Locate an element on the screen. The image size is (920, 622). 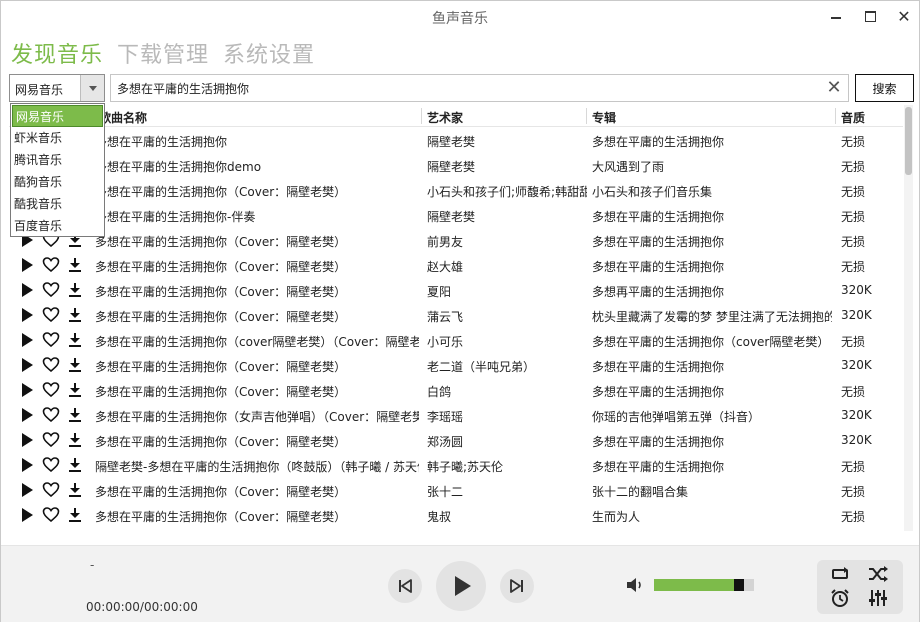
chevron-down-icon is located at coordinates (92, 88).